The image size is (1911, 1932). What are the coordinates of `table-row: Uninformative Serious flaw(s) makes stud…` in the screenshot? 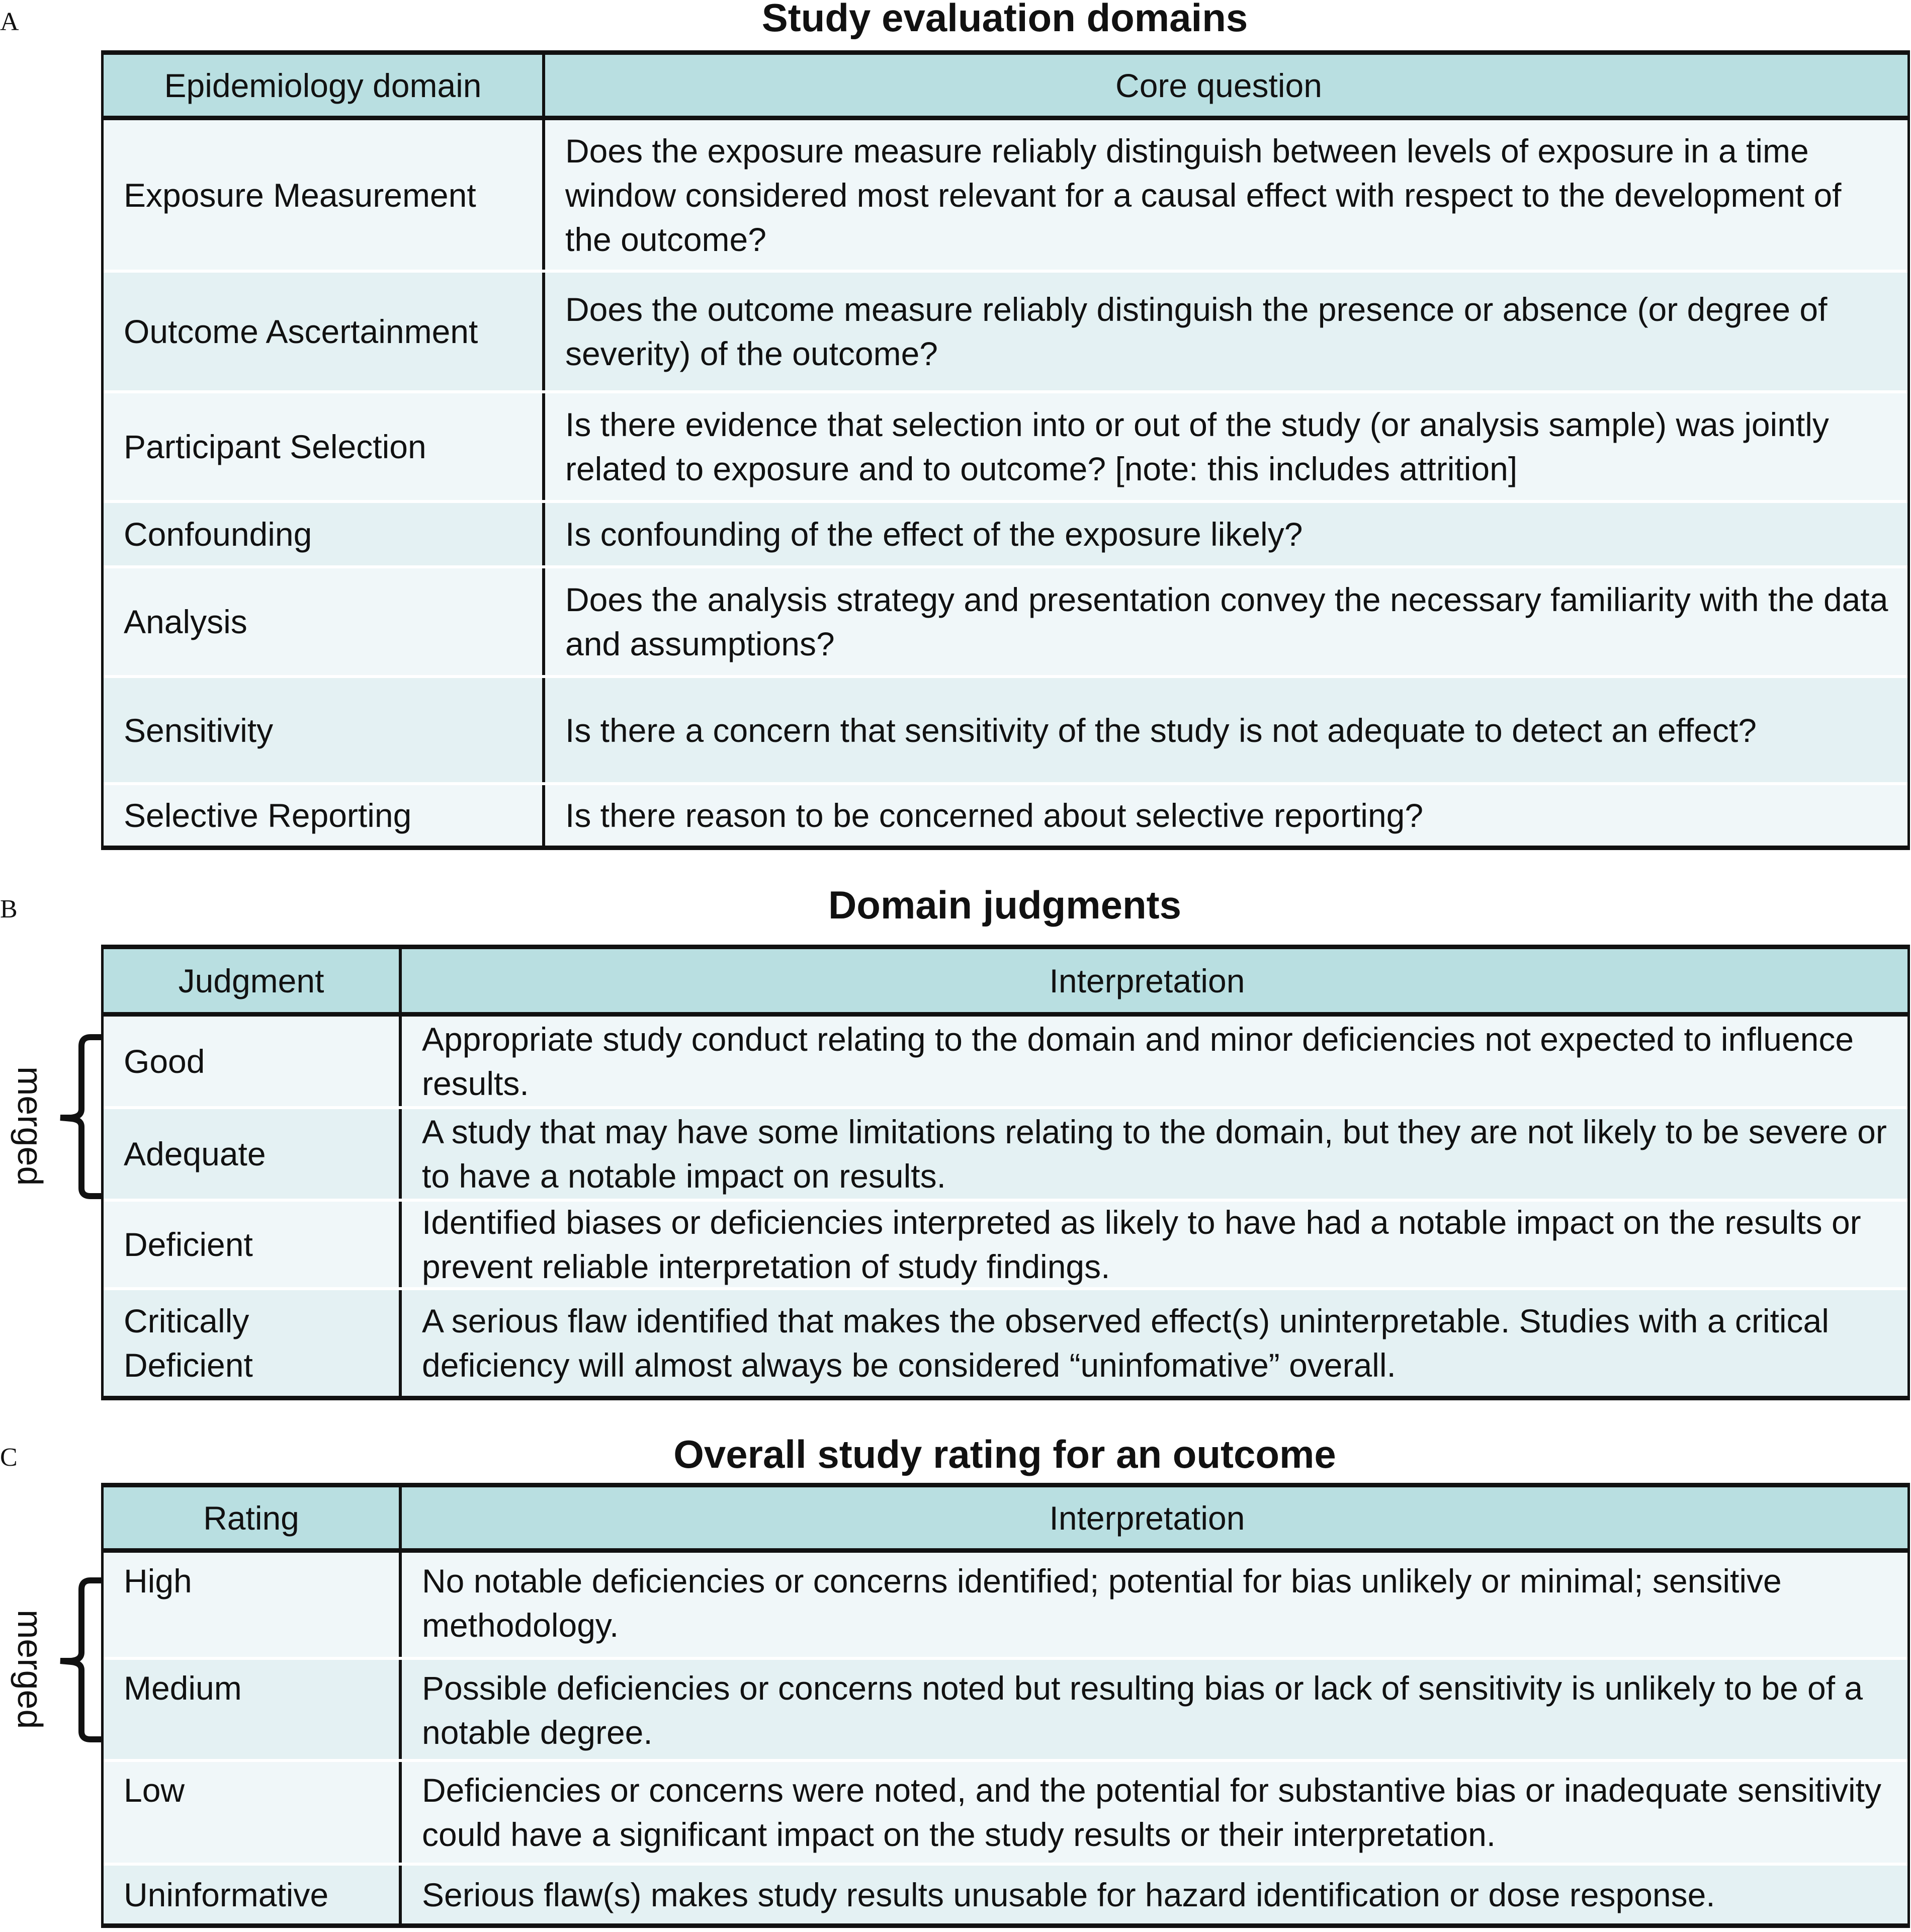 It's located at (1006, 1894).